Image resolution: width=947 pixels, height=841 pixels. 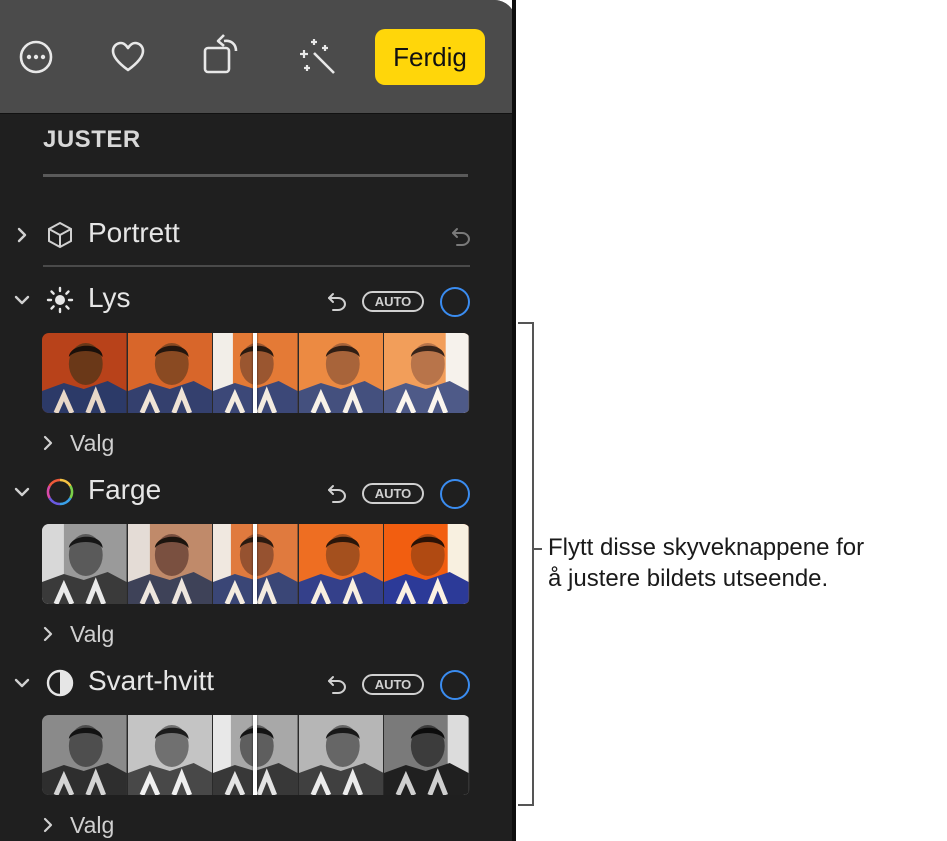 What do you see at coordinates (430, 57) in the screenshot?
I see `done-button: Ferdig` at bounding box center [430, 57].